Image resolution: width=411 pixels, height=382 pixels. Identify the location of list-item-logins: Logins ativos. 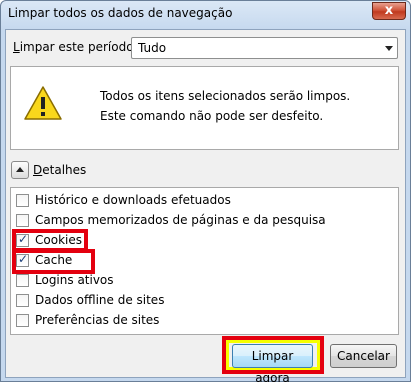
(201, 281).